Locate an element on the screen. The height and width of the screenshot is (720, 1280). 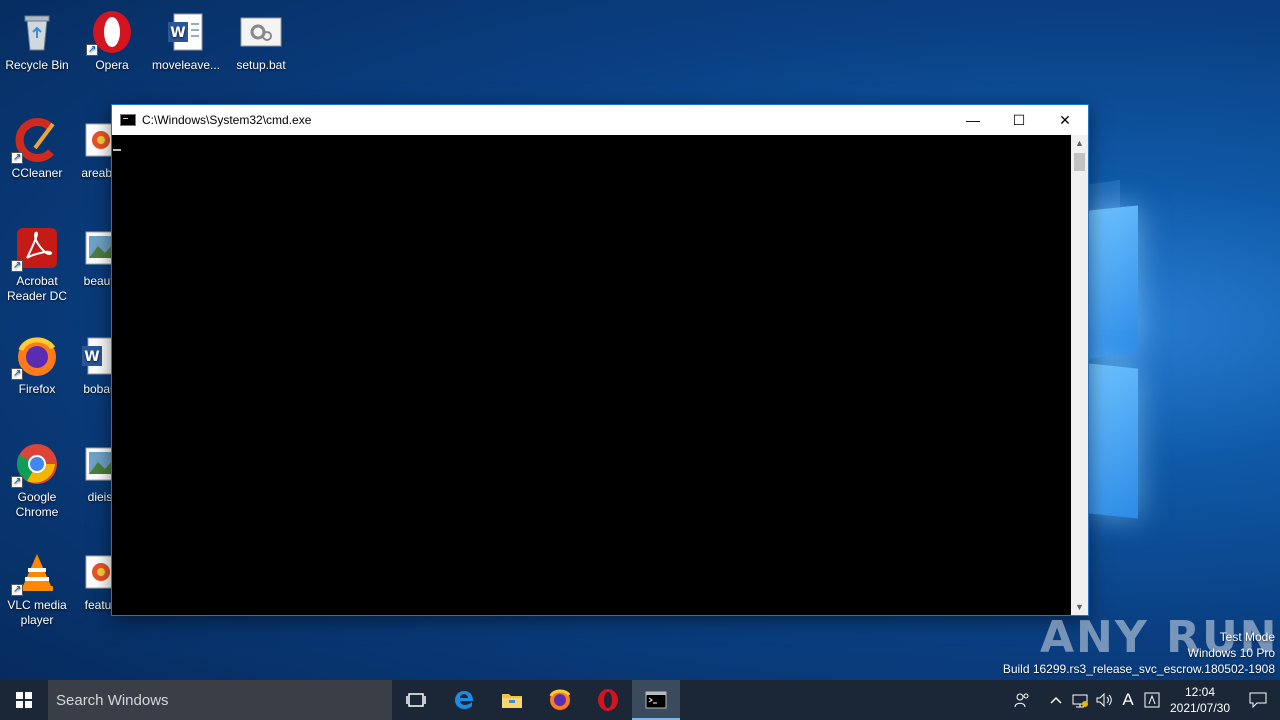
input-language-indicator: A is located at coordinates (1128, 700).